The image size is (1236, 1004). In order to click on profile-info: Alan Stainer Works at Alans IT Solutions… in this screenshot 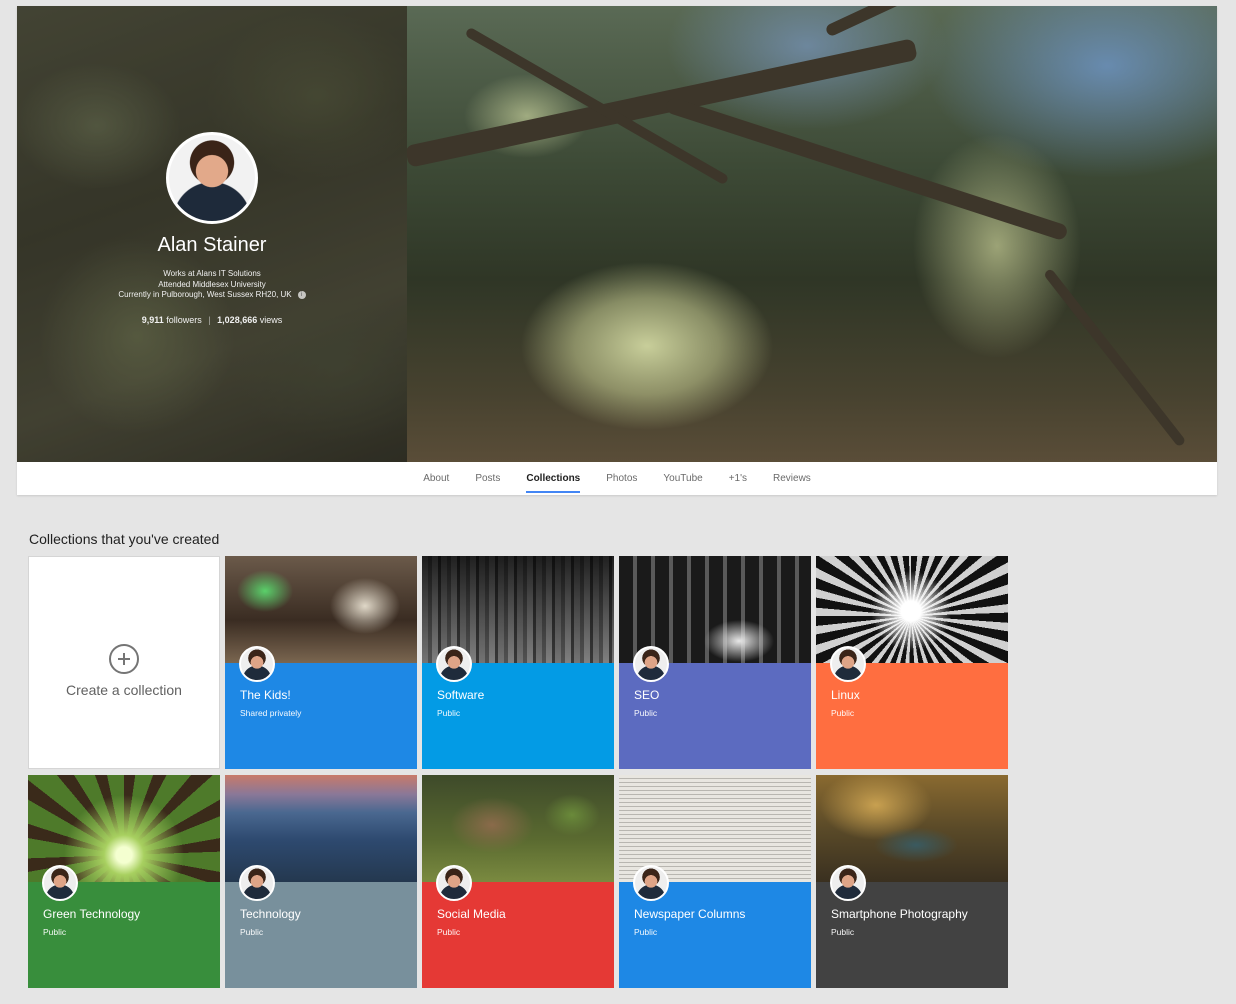, I will do `click(212, 228)`.